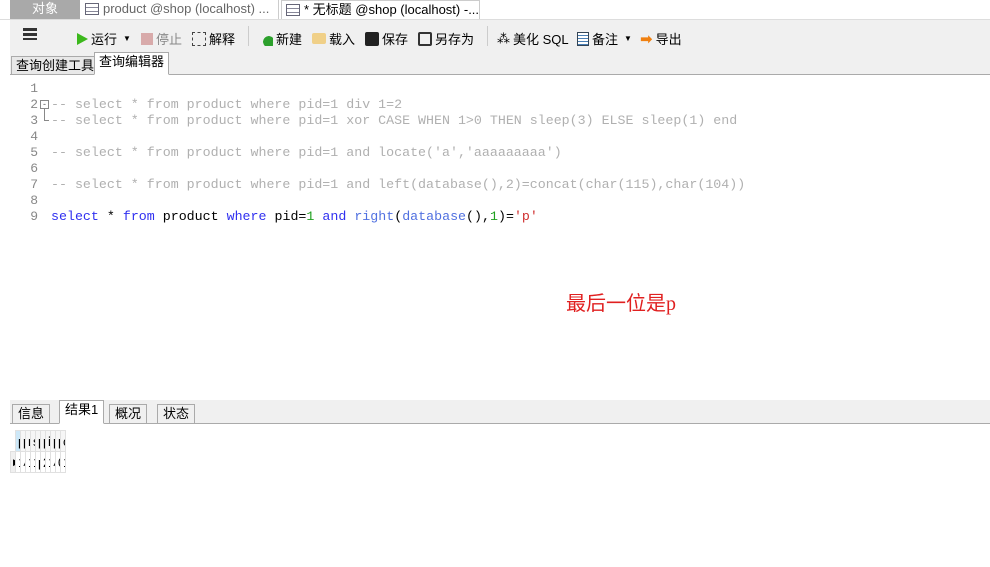 The image size is (990, 567). What do you see at coordinates (82, 412) in the screenshot?
I see `tab-result1: 结果1` at bounding box center [82, 412].